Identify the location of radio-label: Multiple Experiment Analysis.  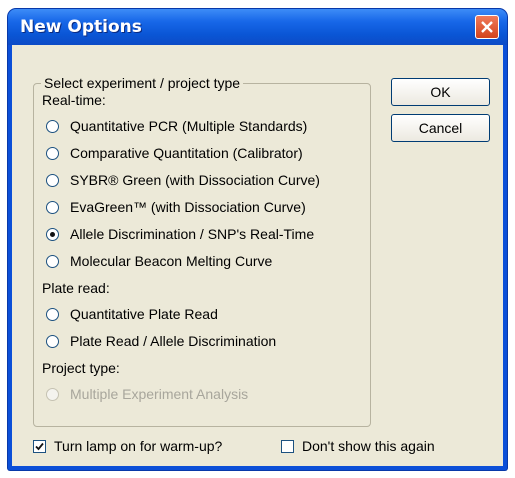
(159, 394).